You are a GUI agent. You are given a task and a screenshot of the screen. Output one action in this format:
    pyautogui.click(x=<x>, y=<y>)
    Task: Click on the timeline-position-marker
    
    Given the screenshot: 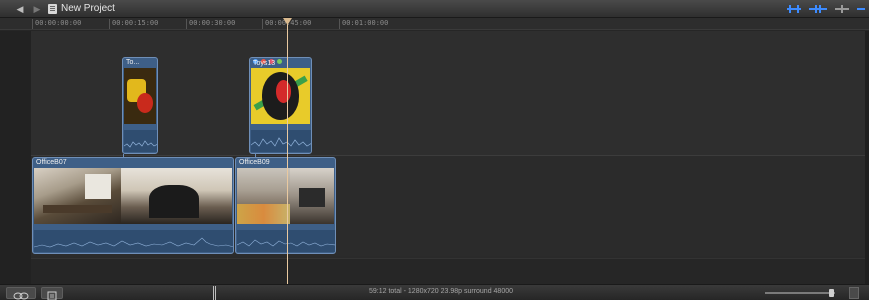 What is the action you would take?
    pyautogui.click(x=214, y=293)
    